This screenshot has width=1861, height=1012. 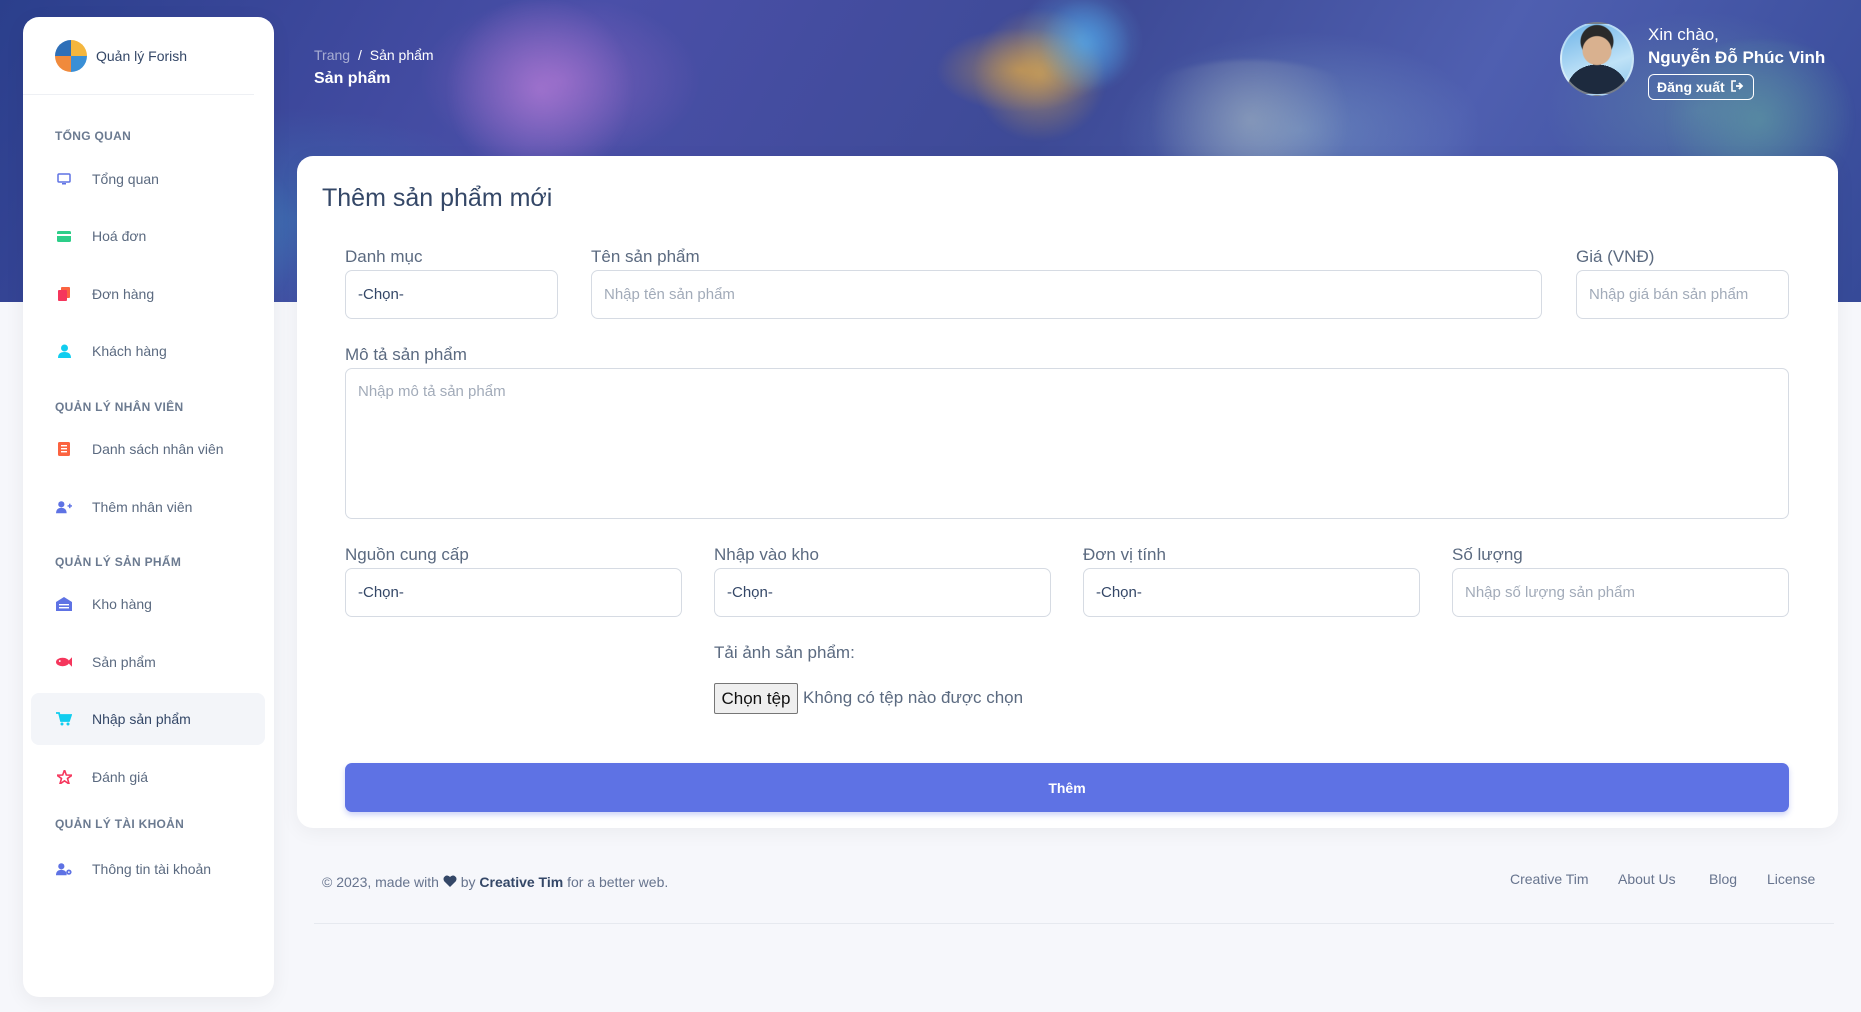 What do you see at coordinates (64, 507) in the screenshot?
I see `user-plus-icon` at bounding box center [64, 507].